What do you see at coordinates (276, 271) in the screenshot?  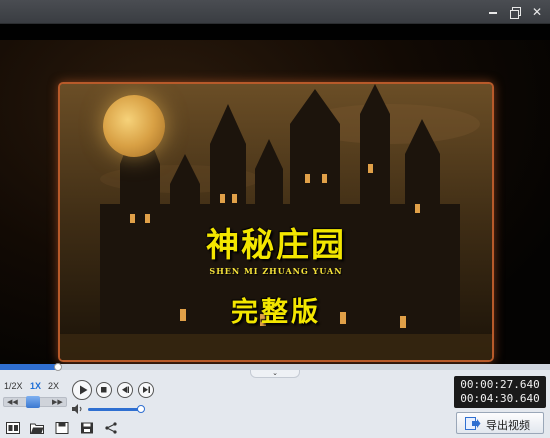 I see `video-title-pinyin: SHEN MI ZHUANG YUAN` at bounding box center [276, 271].